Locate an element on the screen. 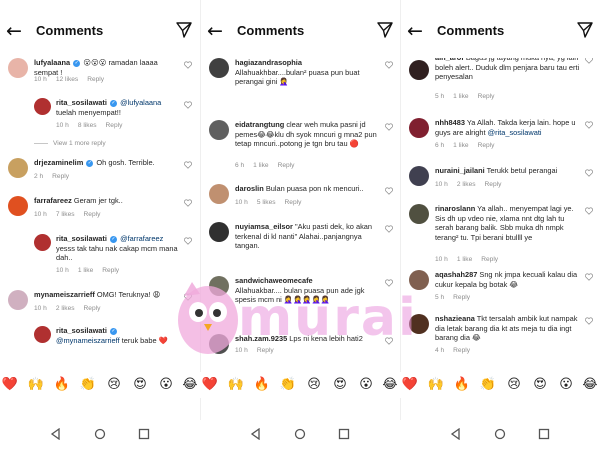  comment-username: hagiazandrasophia is located at coordinates (268, 62).